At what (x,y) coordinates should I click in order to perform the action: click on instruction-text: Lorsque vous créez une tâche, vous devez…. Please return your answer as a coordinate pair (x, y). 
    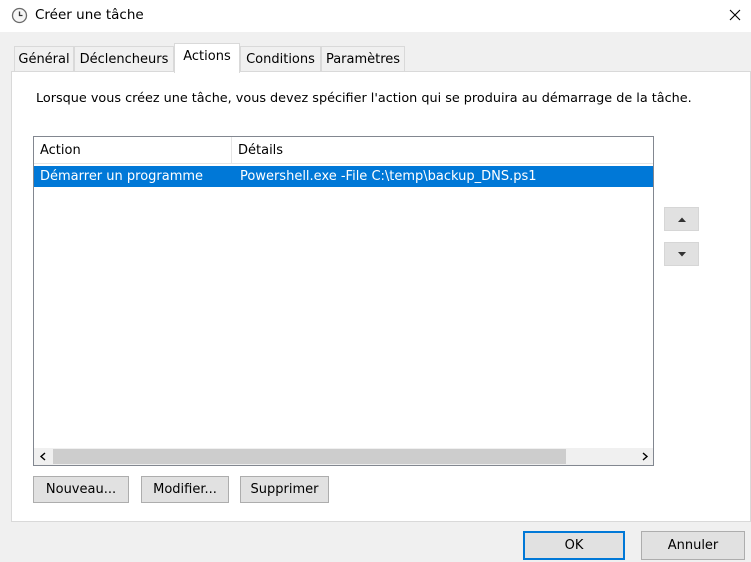
    Looking at the image, I should click on (364, 98).